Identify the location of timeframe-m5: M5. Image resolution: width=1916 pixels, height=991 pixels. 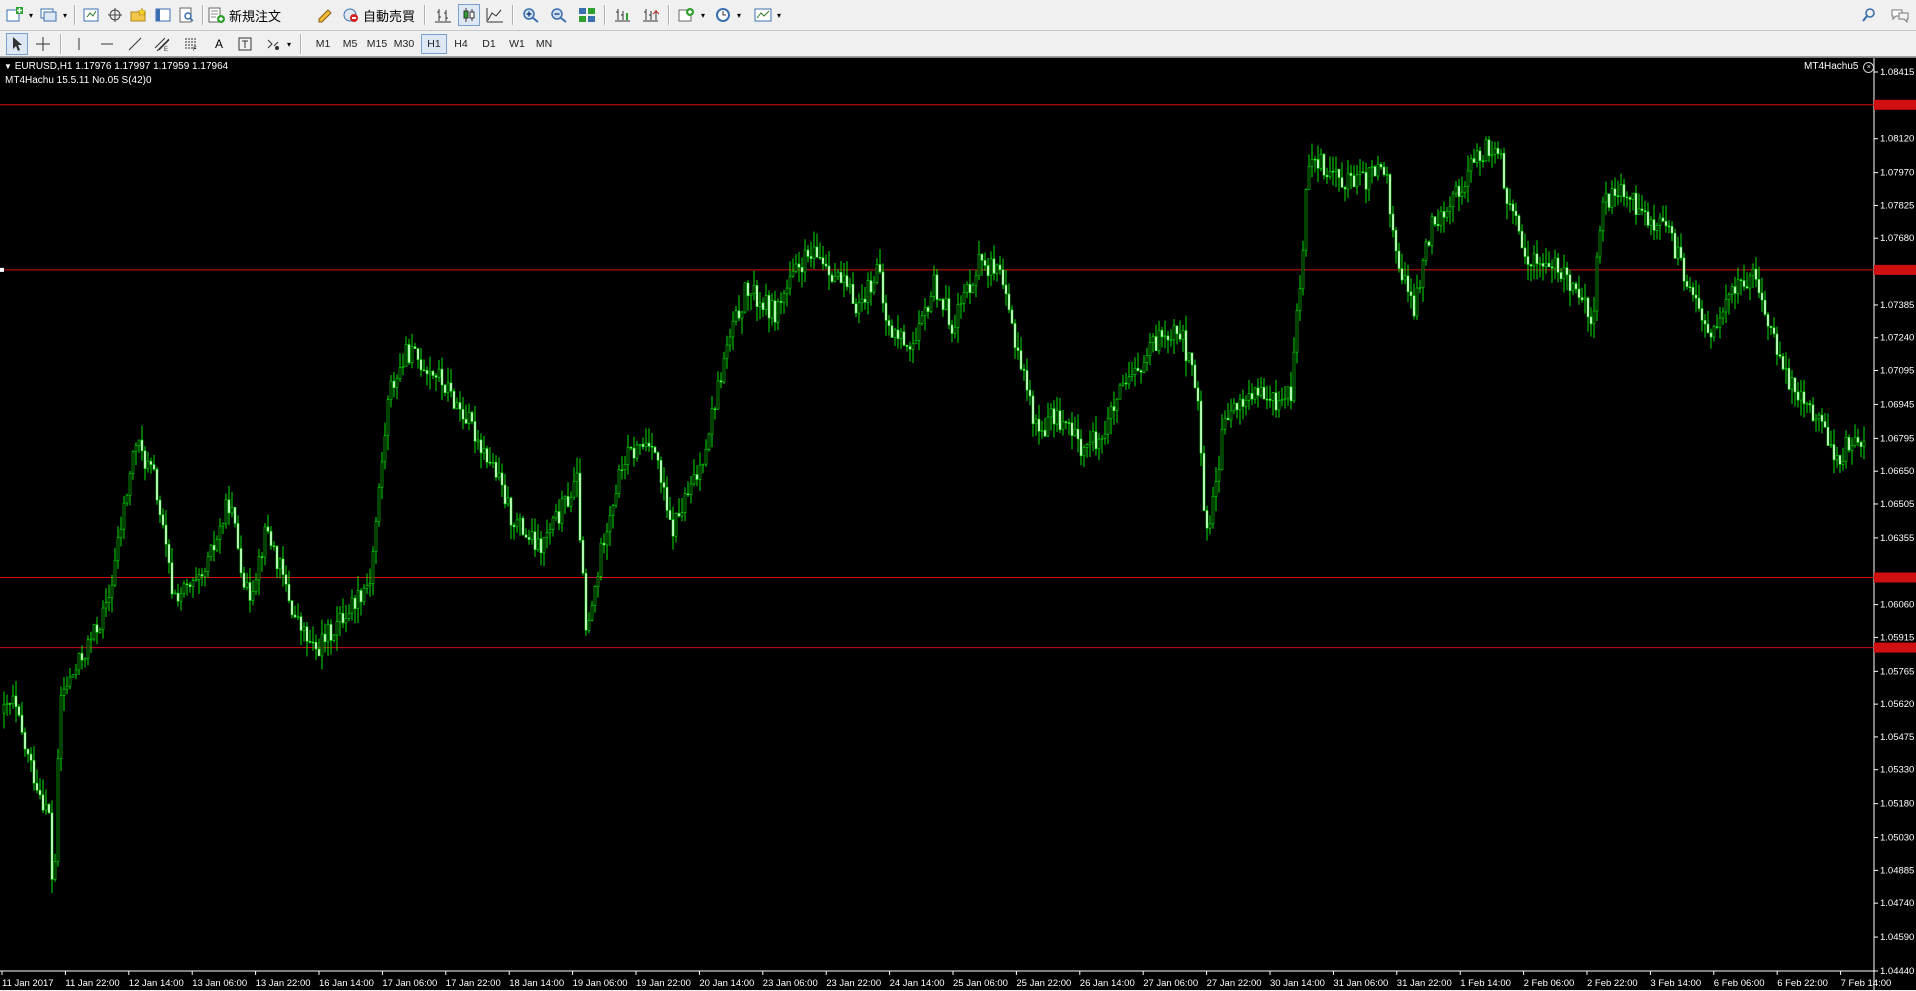
(350, 44).